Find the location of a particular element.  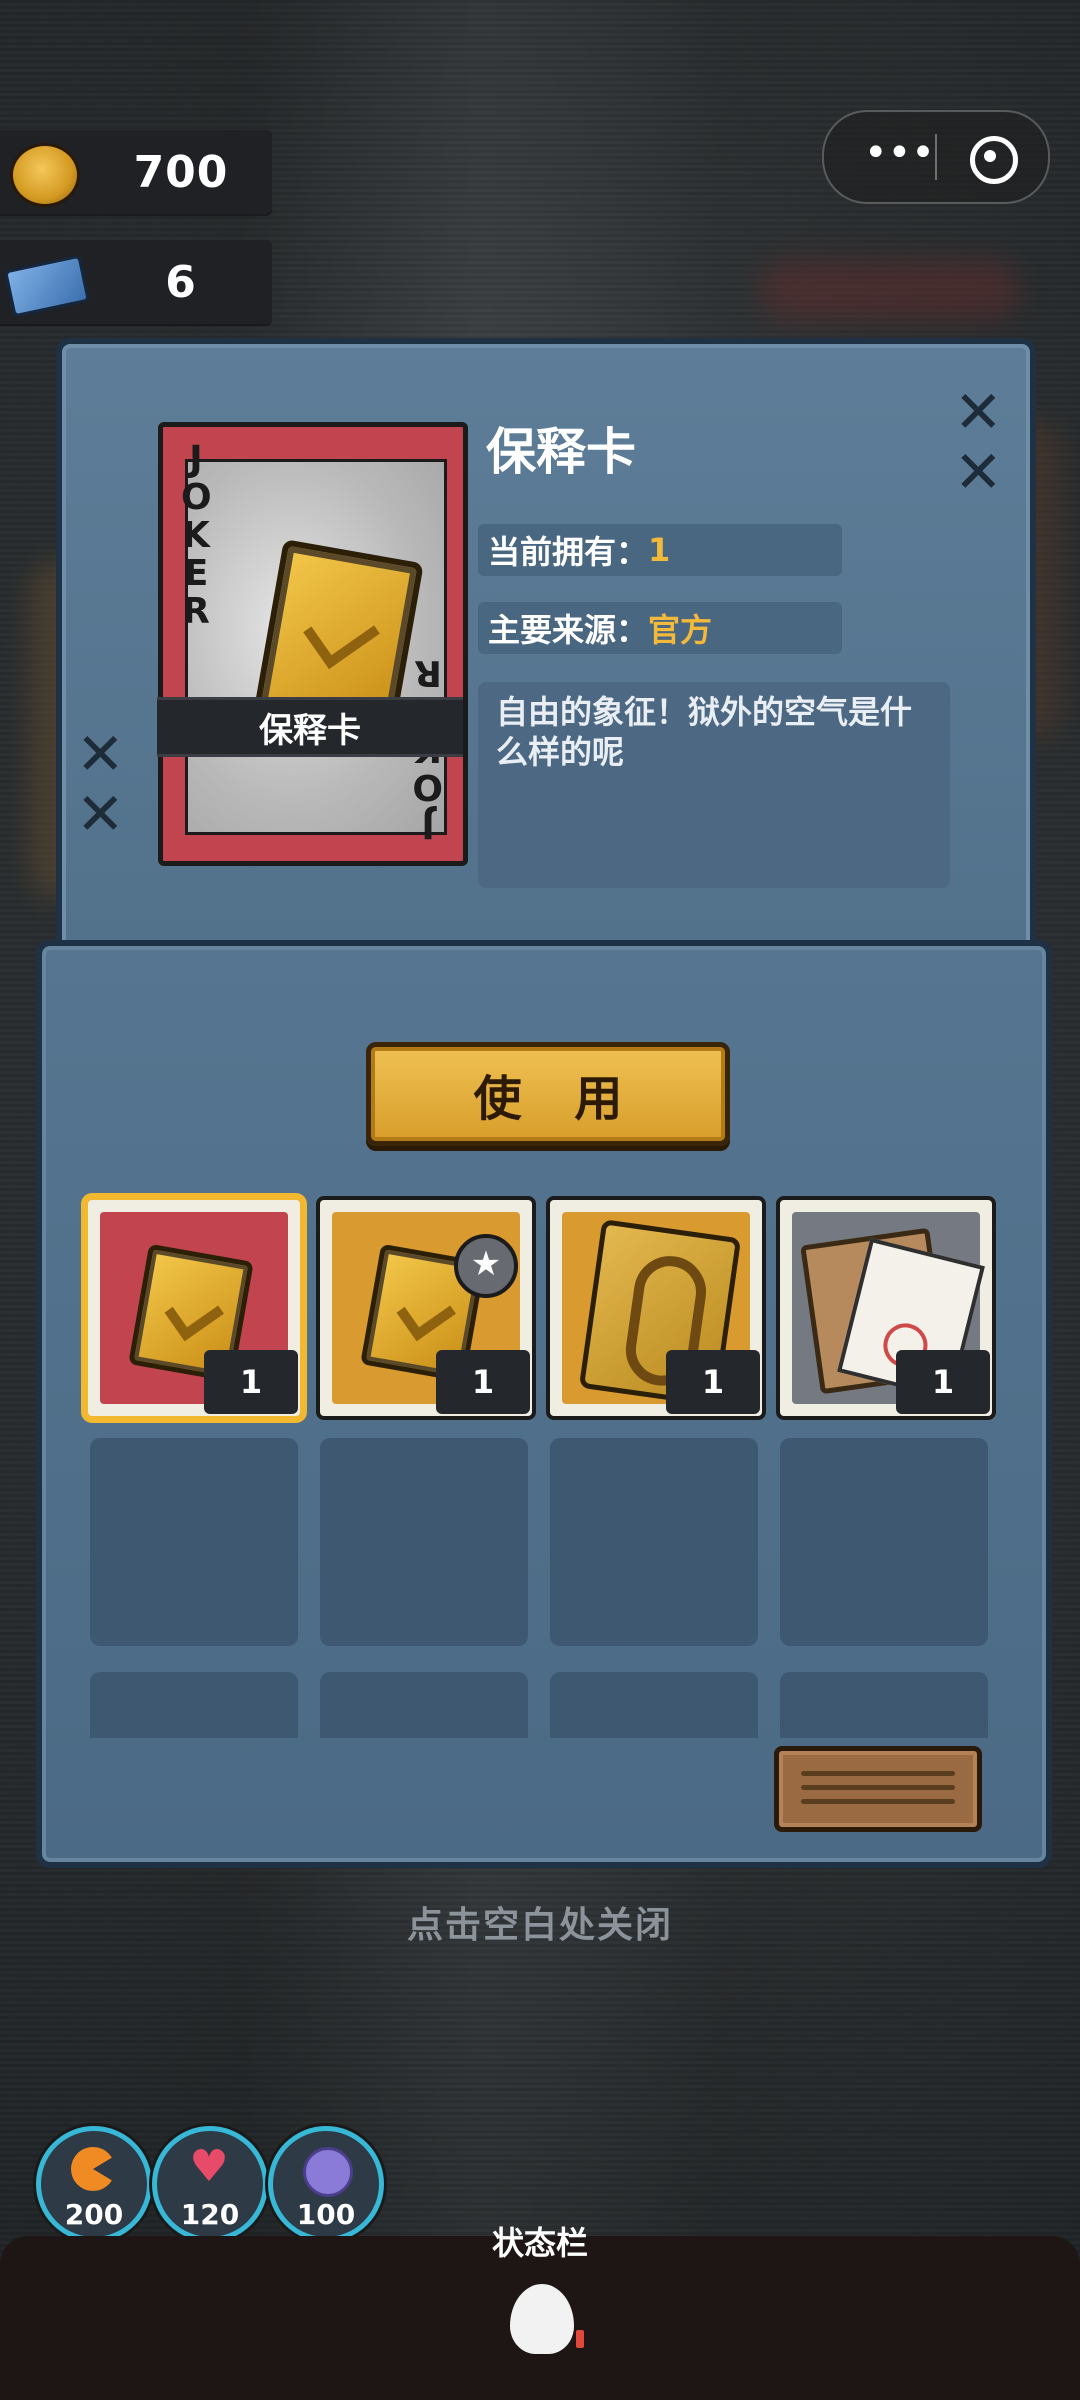

card-corner-top: JOKER is located at coordinates (196, 535).